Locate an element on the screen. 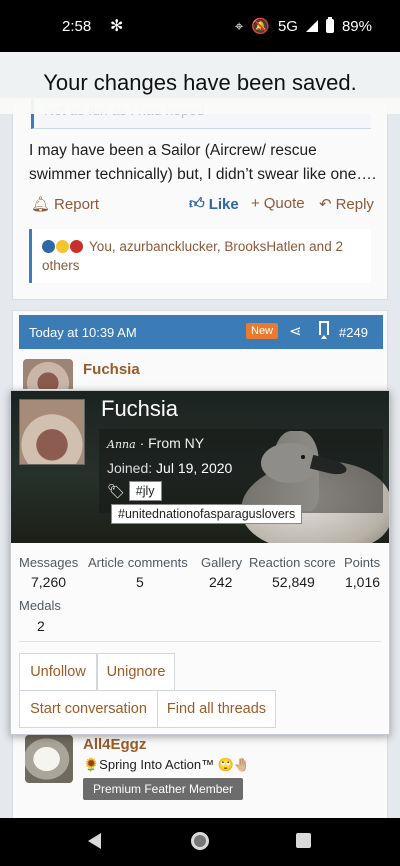  quote-button: + Quote is located at coordinates (278, 203).